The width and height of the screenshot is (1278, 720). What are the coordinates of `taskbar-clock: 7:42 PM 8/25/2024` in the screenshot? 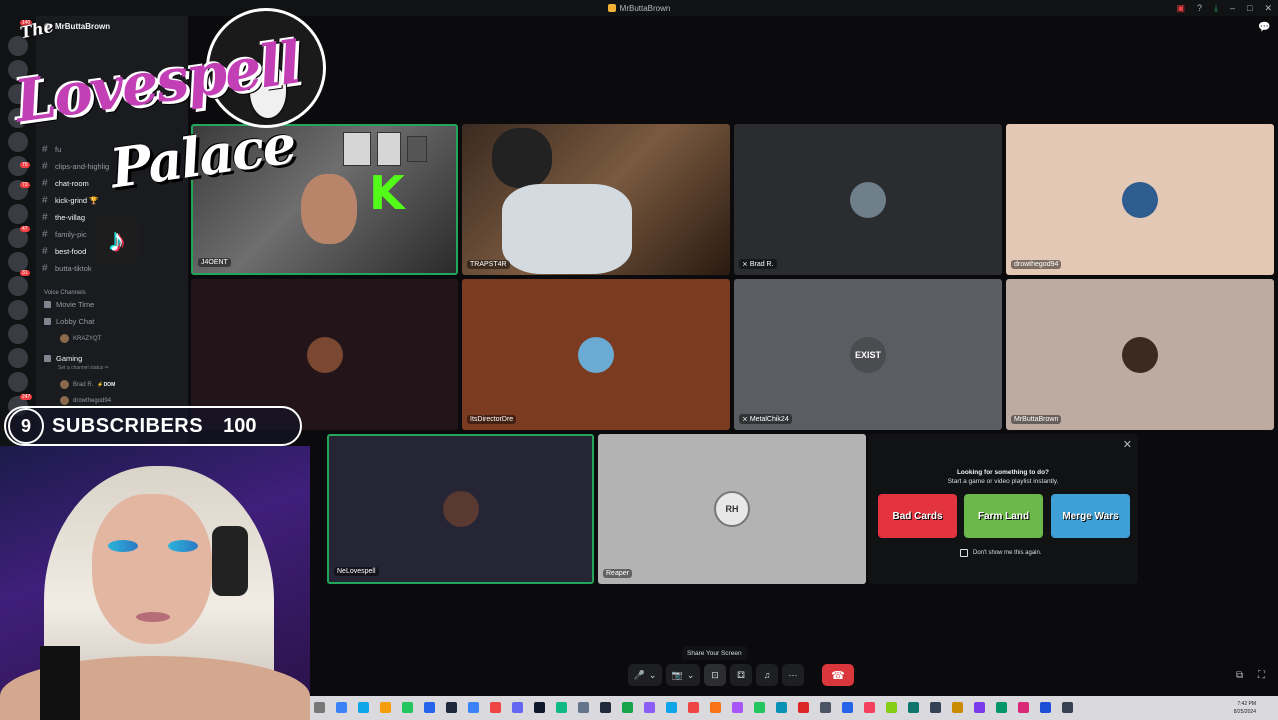 It's located at (1245, 708).